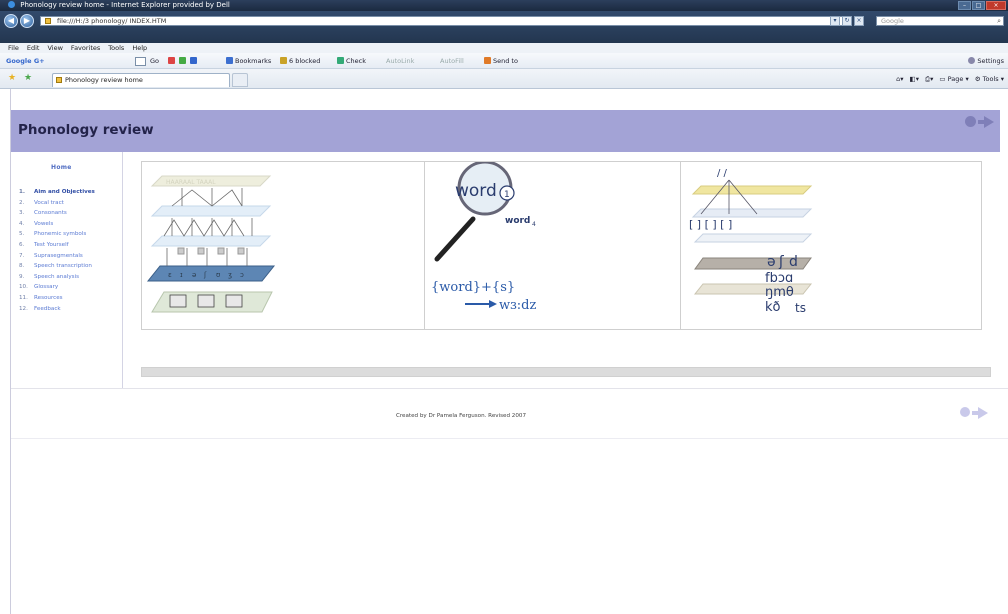 The width and height of the screenshot is (1008, 614). I want to click on tab-phonology-review: Phonology review home, so click(141, 80).